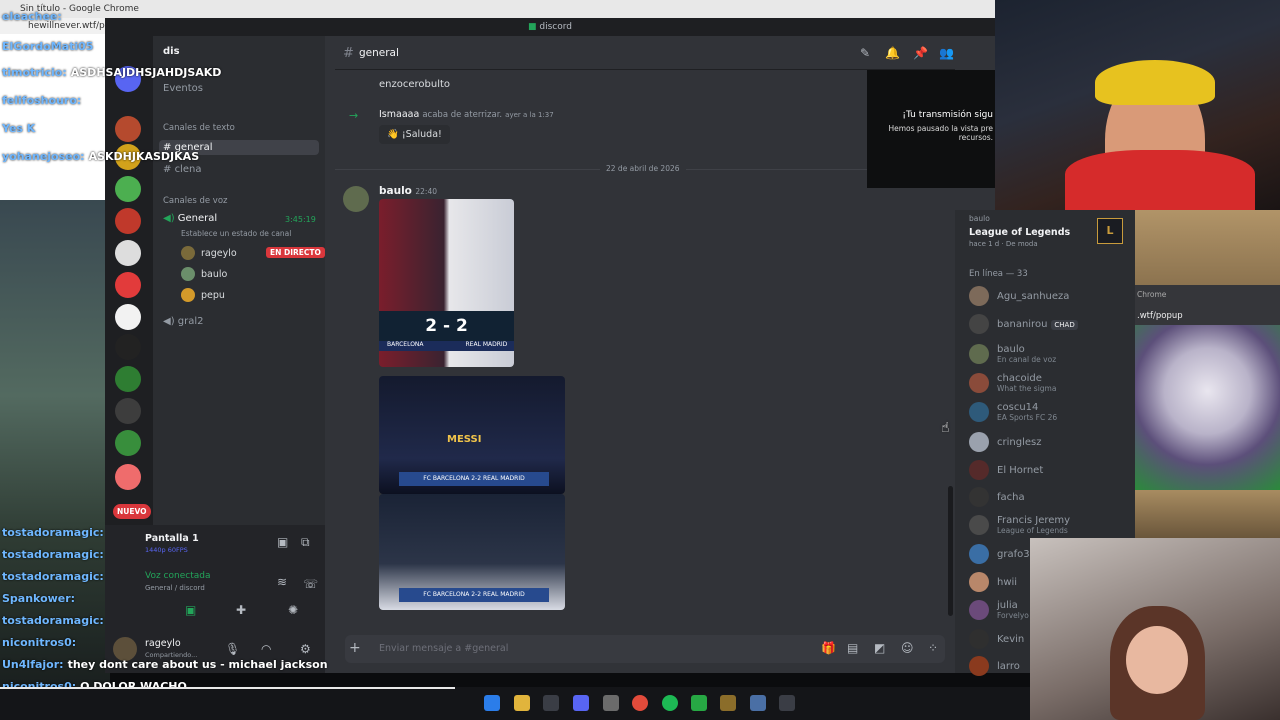  I want to click on voice-category: Canales de voz, so click(195, 201).